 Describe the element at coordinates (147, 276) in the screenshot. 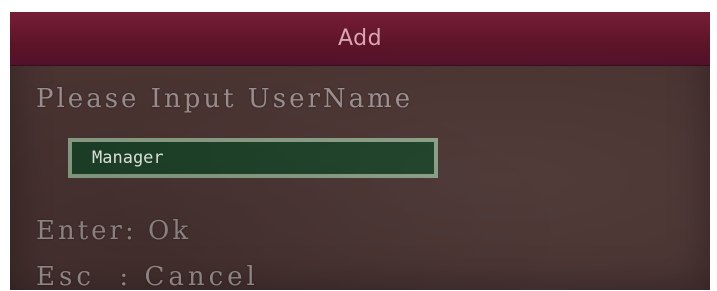

I see `esc-cancel-hint: Esc : Cancel` at that location.